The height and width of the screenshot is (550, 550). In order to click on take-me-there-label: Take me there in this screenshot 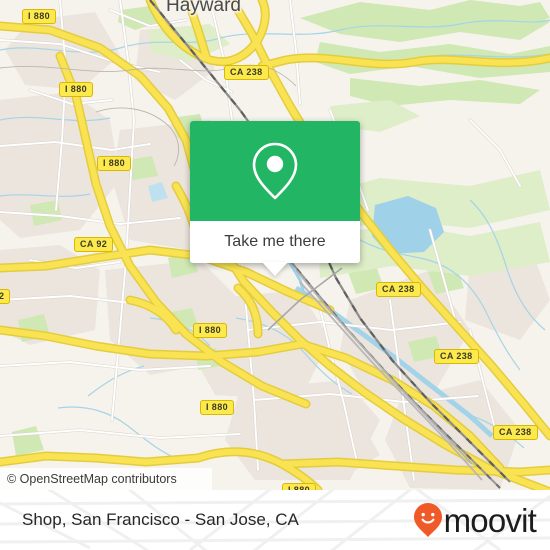, I will do `click(275, 241)`.